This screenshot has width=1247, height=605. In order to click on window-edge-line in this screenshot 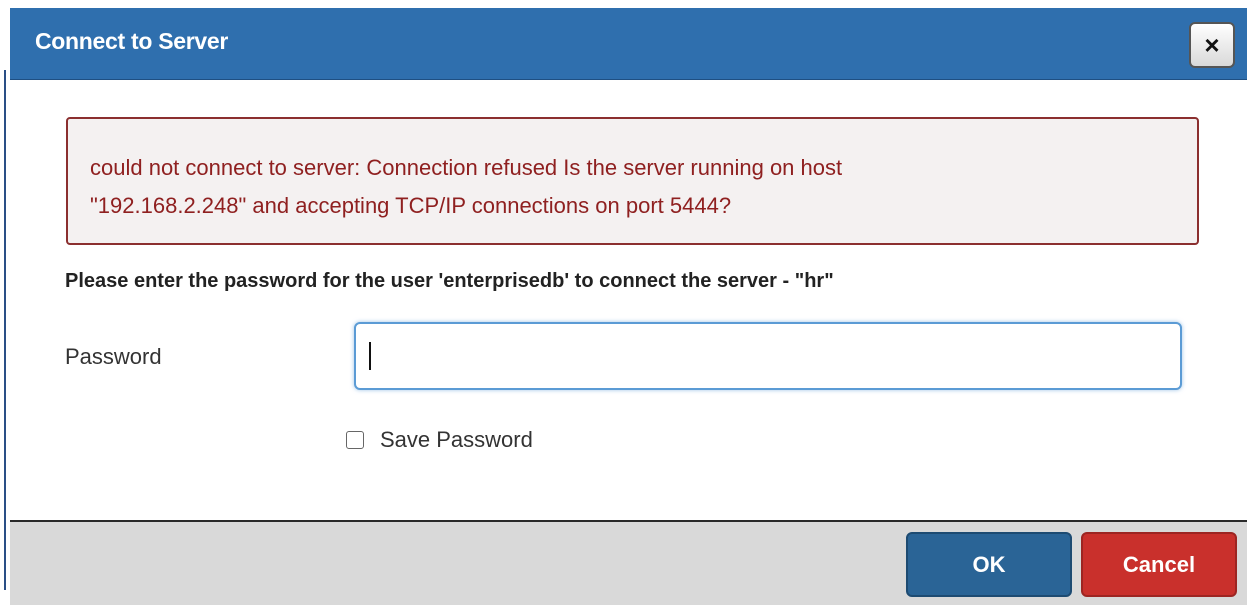, I will do `click(5, 330)`.